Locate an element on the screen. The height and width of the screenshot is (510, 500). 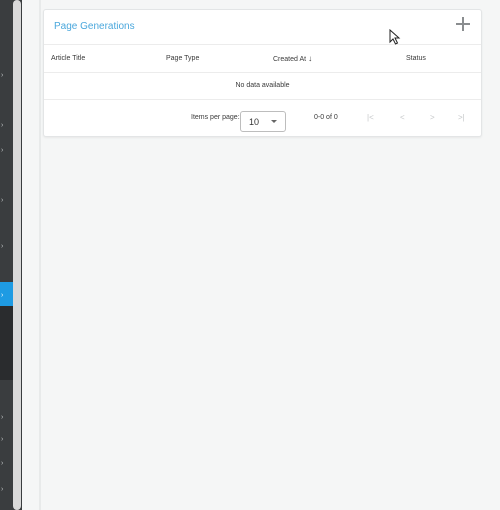
range-label: 0-0 of 0 is located at coordinates (326, 117).